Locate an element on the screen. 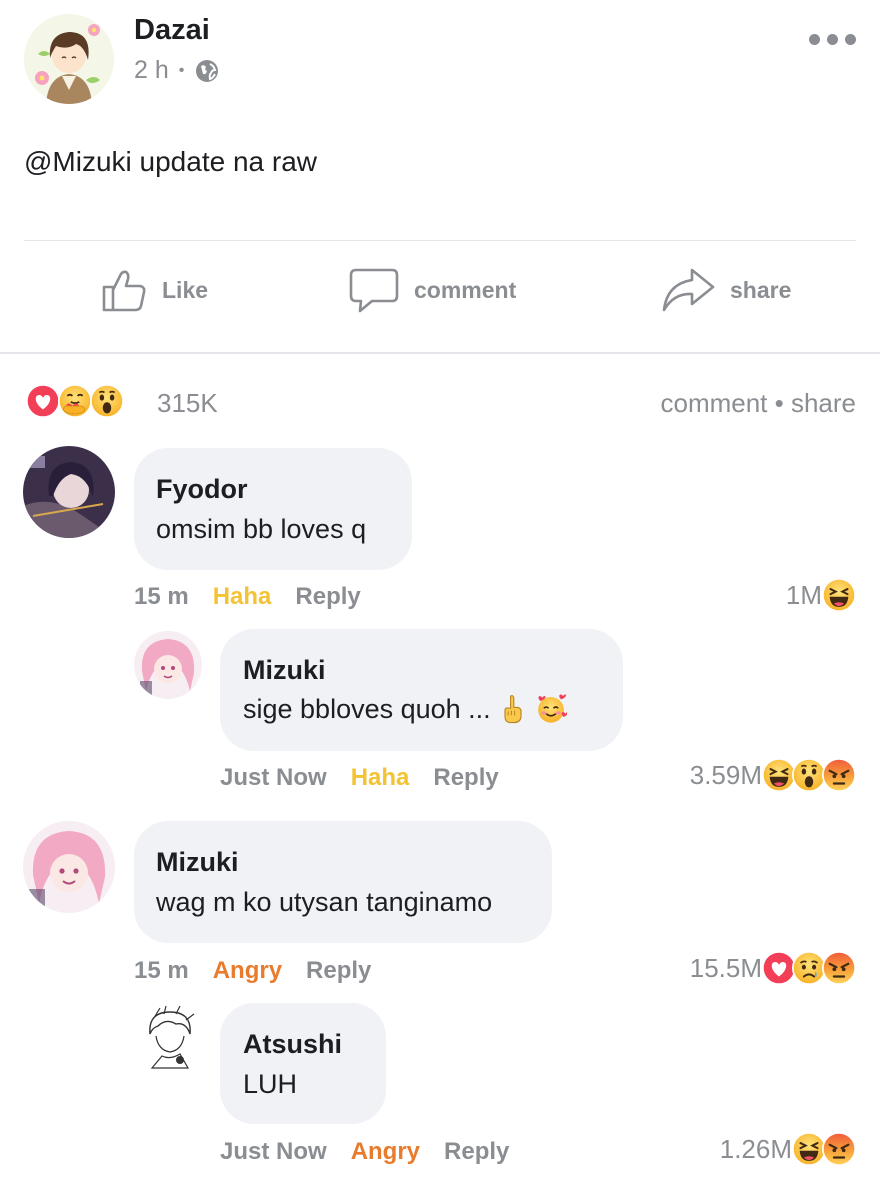 This screenshot has width=880, height=1200. avatar-atsushi is located at coordinates (170, 1038).